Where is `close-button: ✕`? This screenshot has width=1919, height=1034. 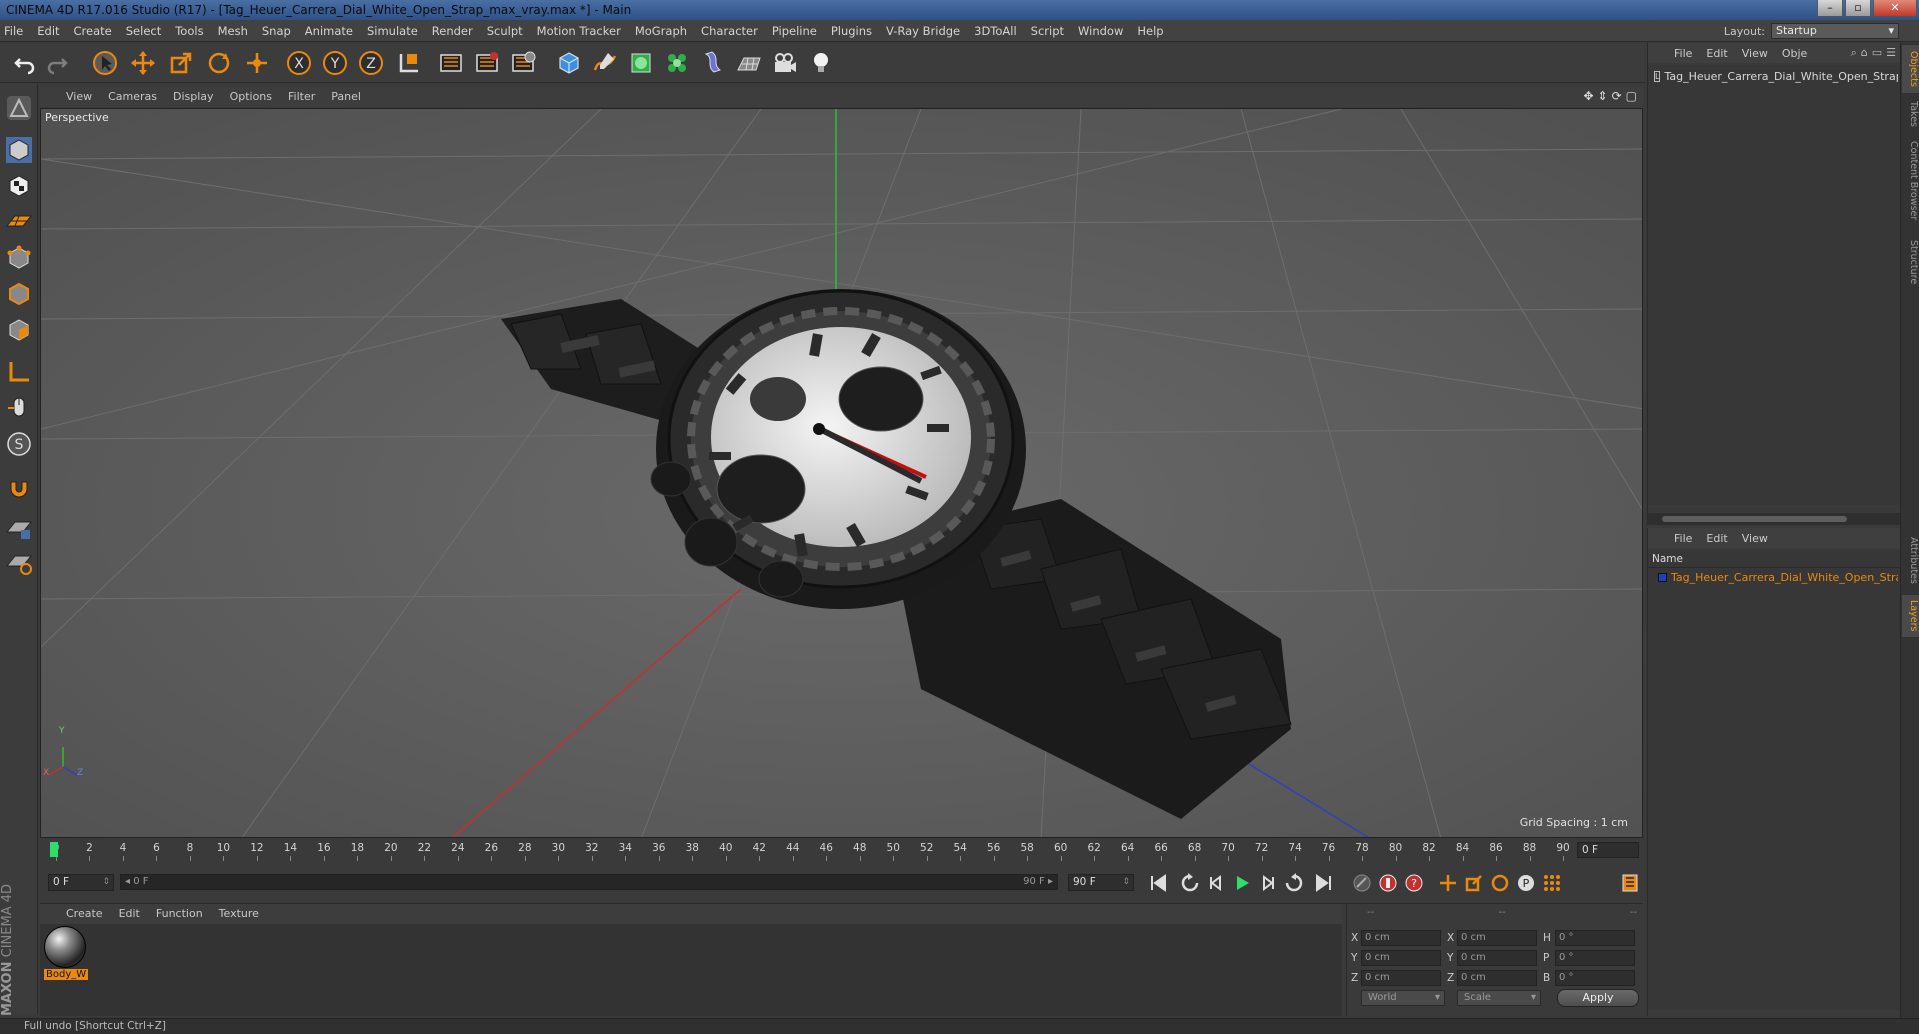 close-button: ✕ is located at coordinates (1895, 8).